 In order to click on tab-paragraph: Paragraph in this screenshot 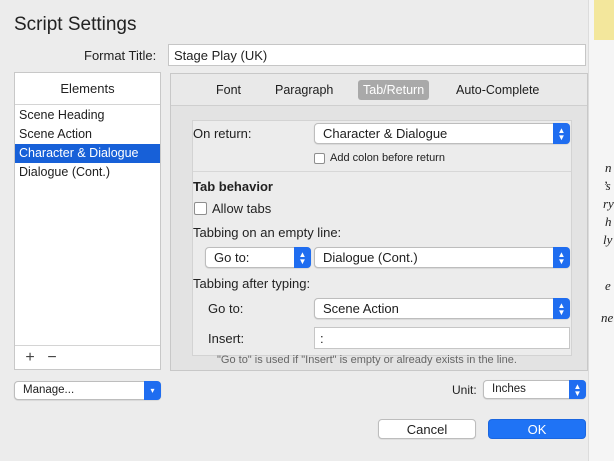, I will do `click(304, 90)`.